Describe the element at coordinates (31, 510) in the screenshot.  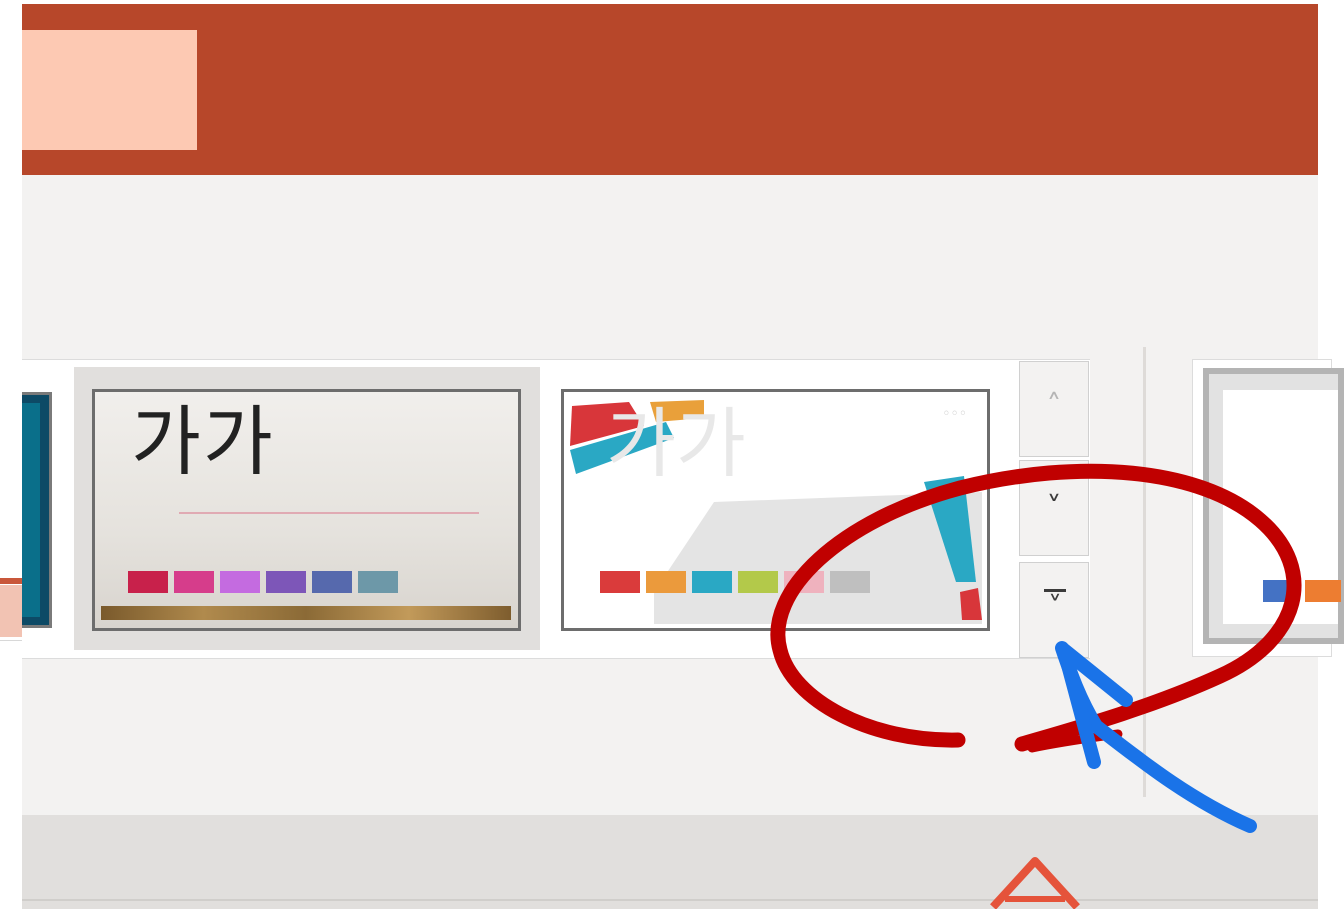
I see `theme-thumbnail-partial-inner` at that location.